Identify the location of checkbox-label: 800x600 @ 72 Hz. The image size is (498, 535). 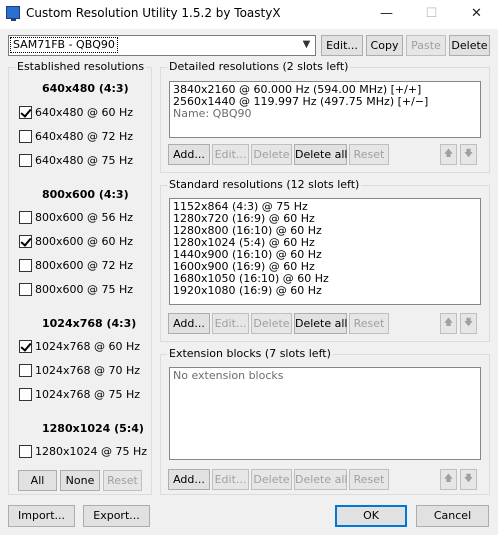
(84, 265).